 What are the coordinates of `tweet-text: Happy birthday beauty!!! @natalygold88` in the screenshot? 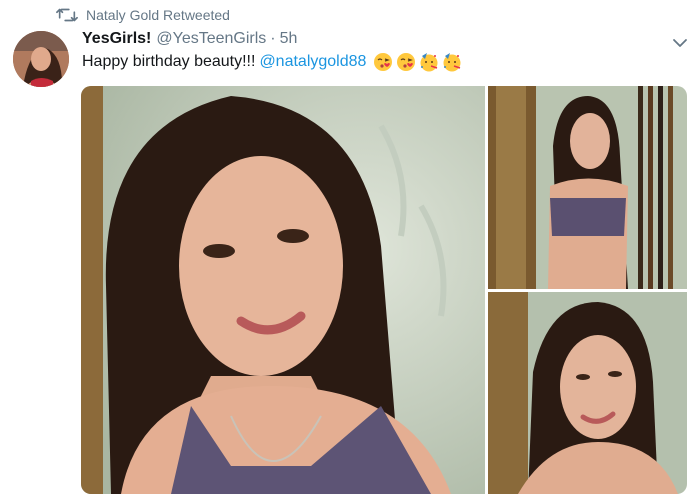 It's located at (272, 62).